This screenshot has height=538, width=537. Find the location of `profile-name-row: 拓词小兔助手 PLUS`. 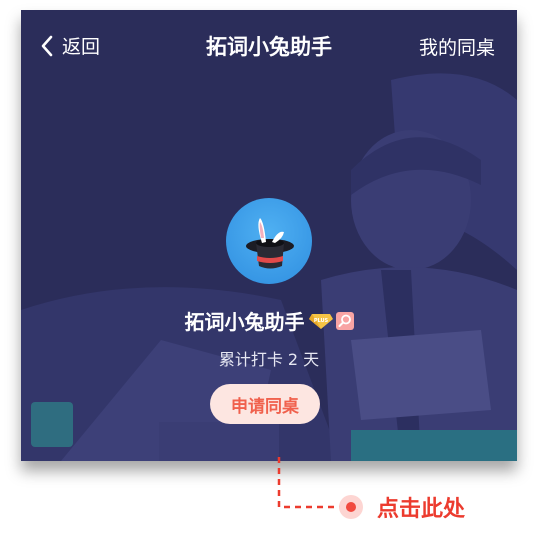

profile-name-row: 拓词小兔助手 PLUS is located at coordinates (269, 320).